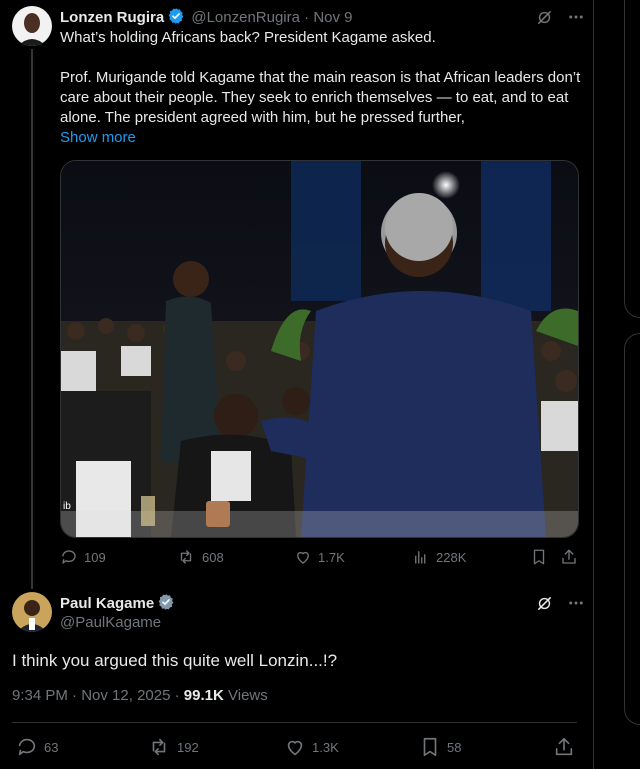 The height and width of the screenshot is (769, 640). Describe the element at coordinates (248, 695) in the screenshot. I see `views-label: Views` at that location.